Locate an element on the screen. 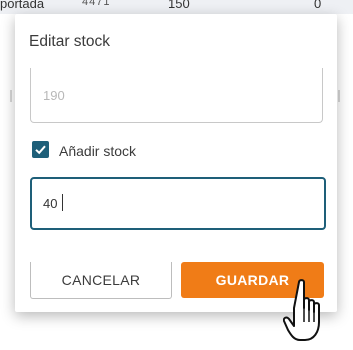 The image size is (353, 350). add-stock-checkbox is located at coordinates (40, 149).